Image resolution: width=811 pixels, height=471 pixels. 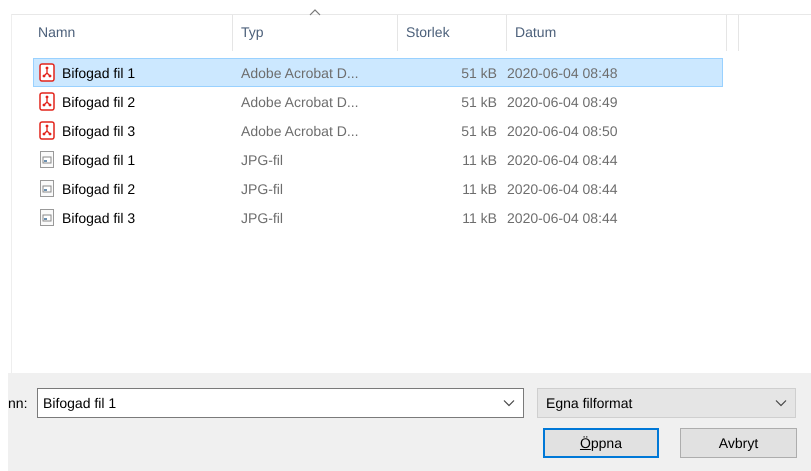 What do you see at coordinates (378, 217) in the screenshot?
I see `file-row: Bifogad fil 3 JPG-fil 11 kB 2020-06-04 08:44` at bounding box center [378, 217].